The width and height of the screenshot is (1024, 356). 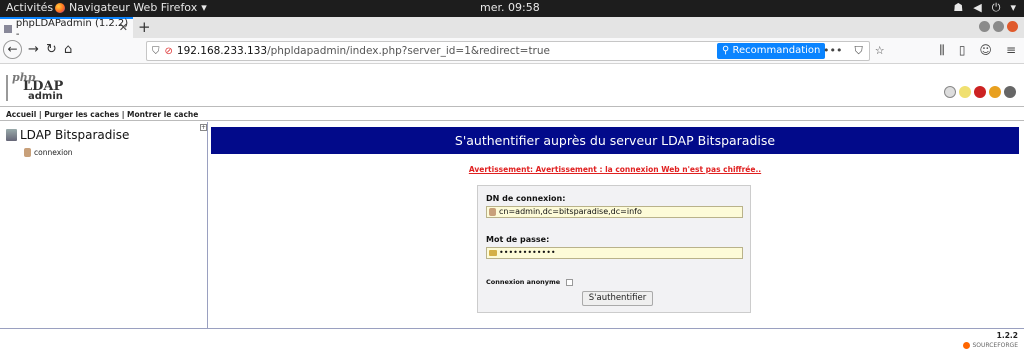 What do you see at coordinates (1011, 50) in the screenshot?
I see `menu-icon: ≡` at bounding box center [1011, 50].